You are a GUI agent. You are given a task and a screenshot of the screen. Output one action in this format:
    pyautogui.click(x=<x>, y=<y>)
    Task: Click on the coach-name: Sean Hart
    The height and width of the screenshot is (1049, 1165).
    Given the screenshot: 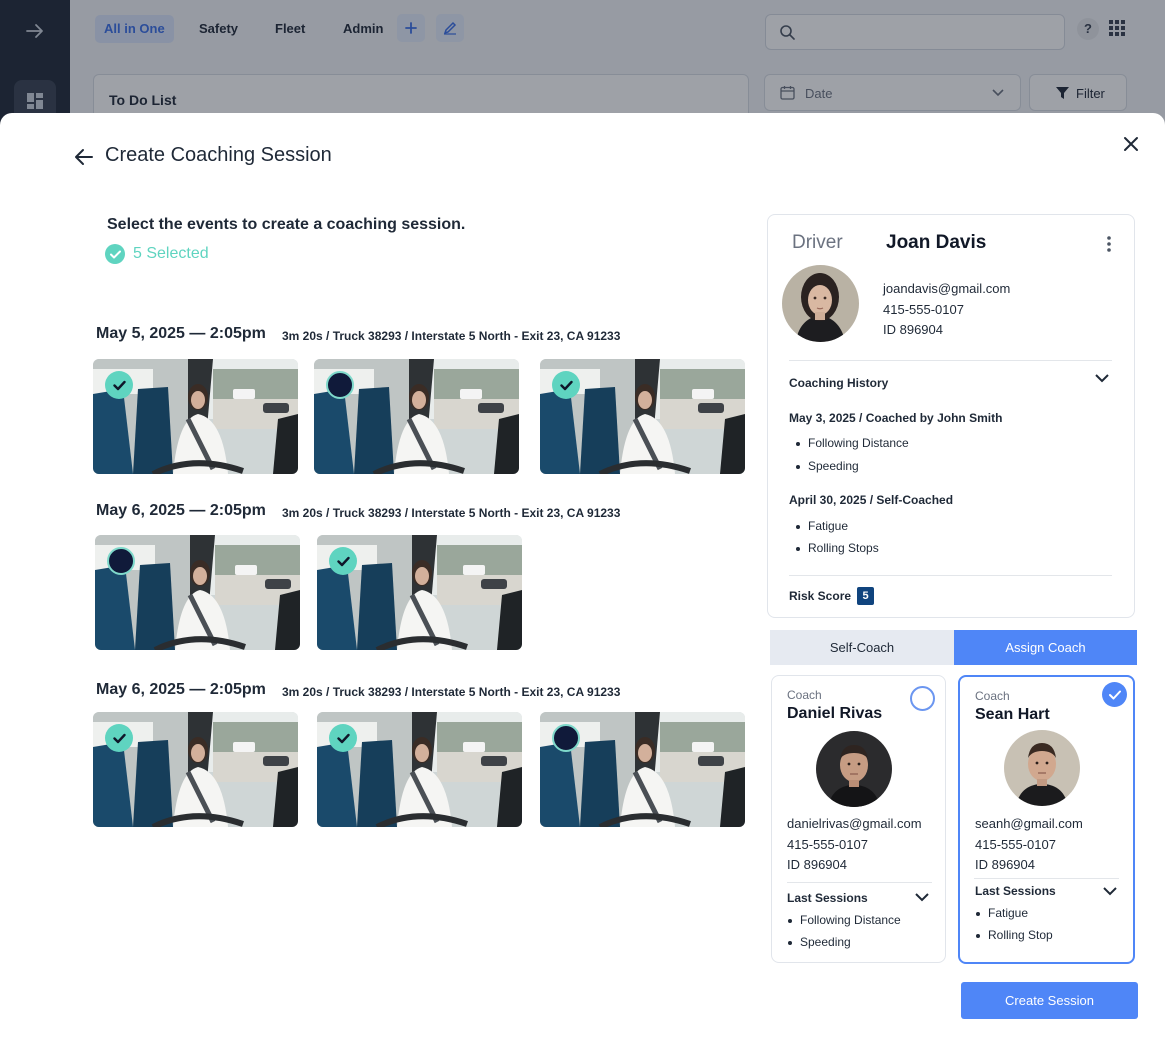 What is the action you would take?
    pyautogui.click(x=1012, y=714)
    